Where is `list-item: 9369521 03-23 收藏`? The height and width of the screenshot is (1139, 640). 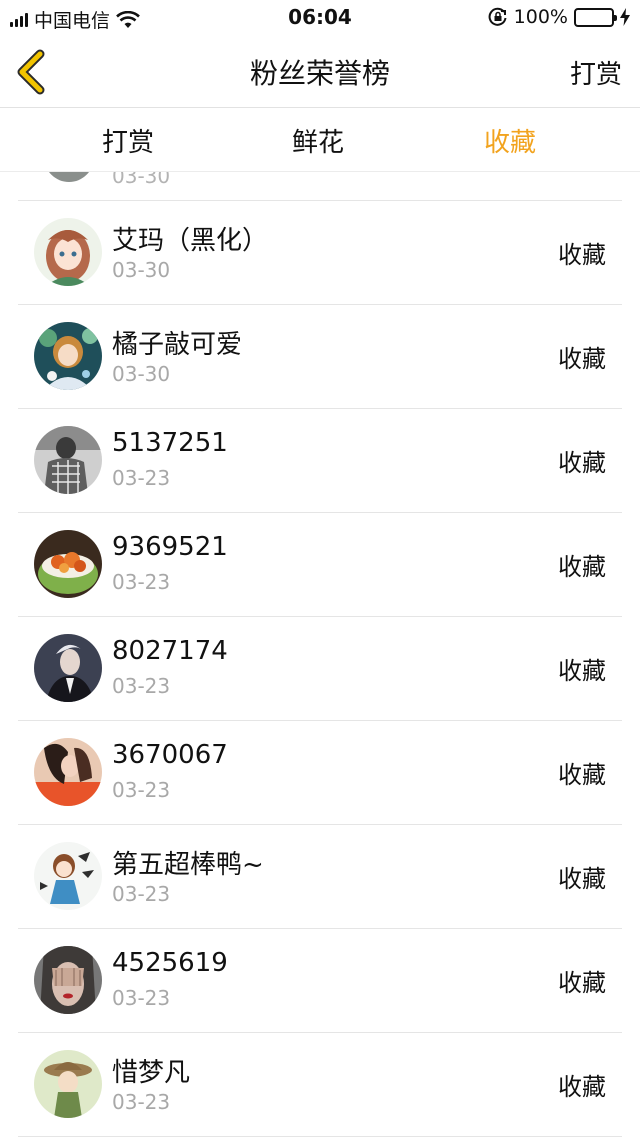 list-item: 9369521 03-23 收藏 is located at coordinates (320, 565).